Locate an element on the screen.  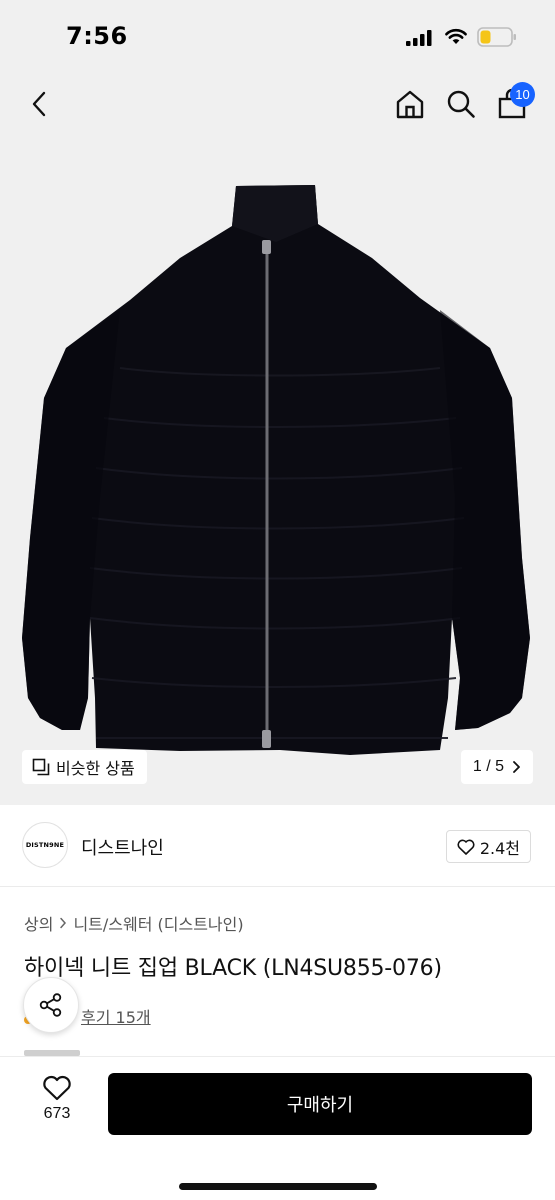
top-navigation: 10 is located at coordinates (277, 105).